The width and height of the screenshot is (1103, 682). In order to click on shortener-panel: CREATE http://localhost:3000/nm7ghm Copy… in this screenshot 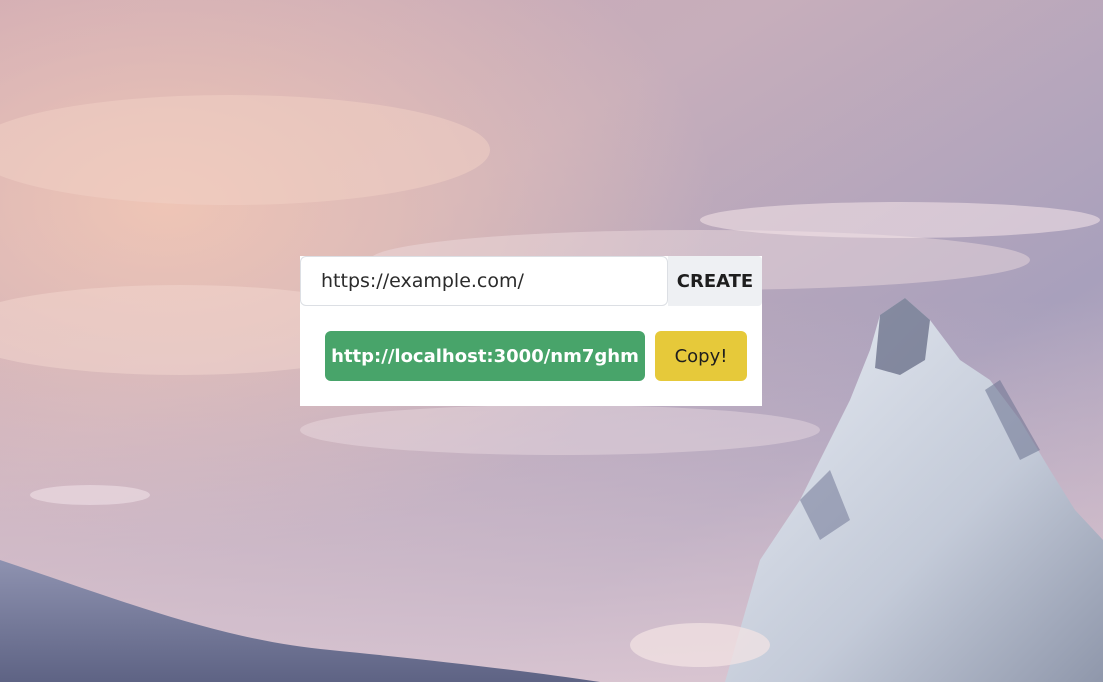, I will do `click(531, 331)`.